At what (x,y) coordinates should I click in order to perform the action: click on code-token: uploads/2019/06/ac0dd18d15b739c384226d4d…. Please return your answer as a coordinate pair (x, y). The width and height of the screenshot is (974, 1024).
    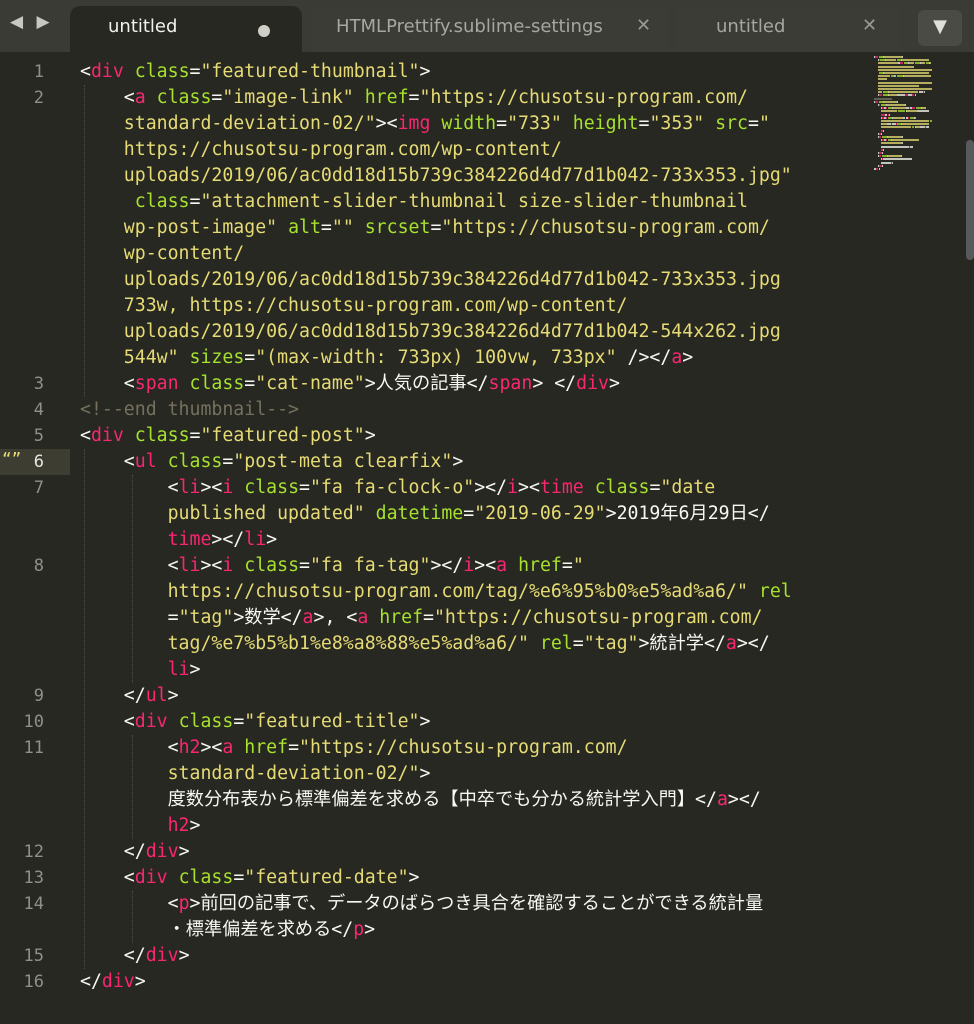
    Looking at the image, I should click on (430, 331).